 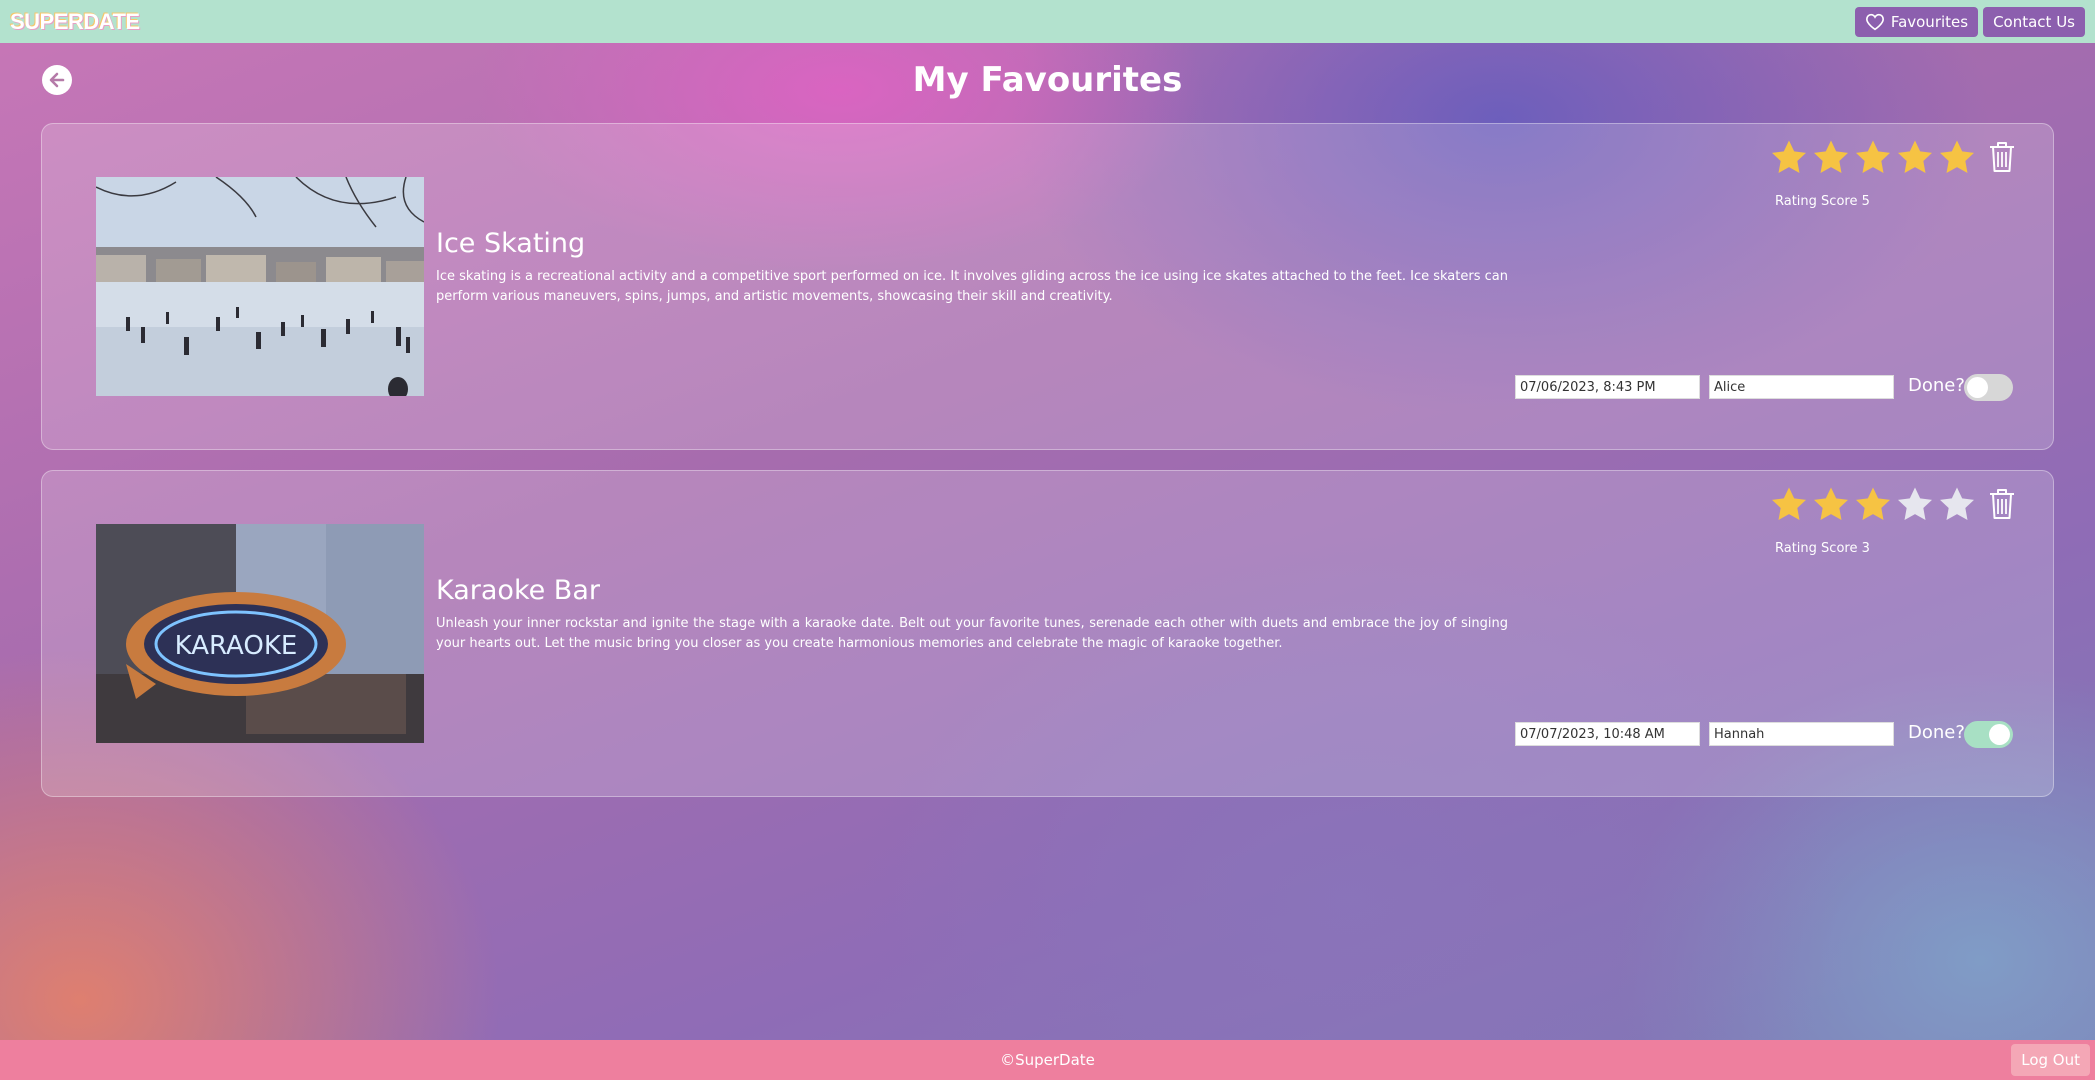 What do you see at coordinates (2050, 1060) in the screenshot?
I see `logout-button: Log Out` at bounding box center [2050, 1060].